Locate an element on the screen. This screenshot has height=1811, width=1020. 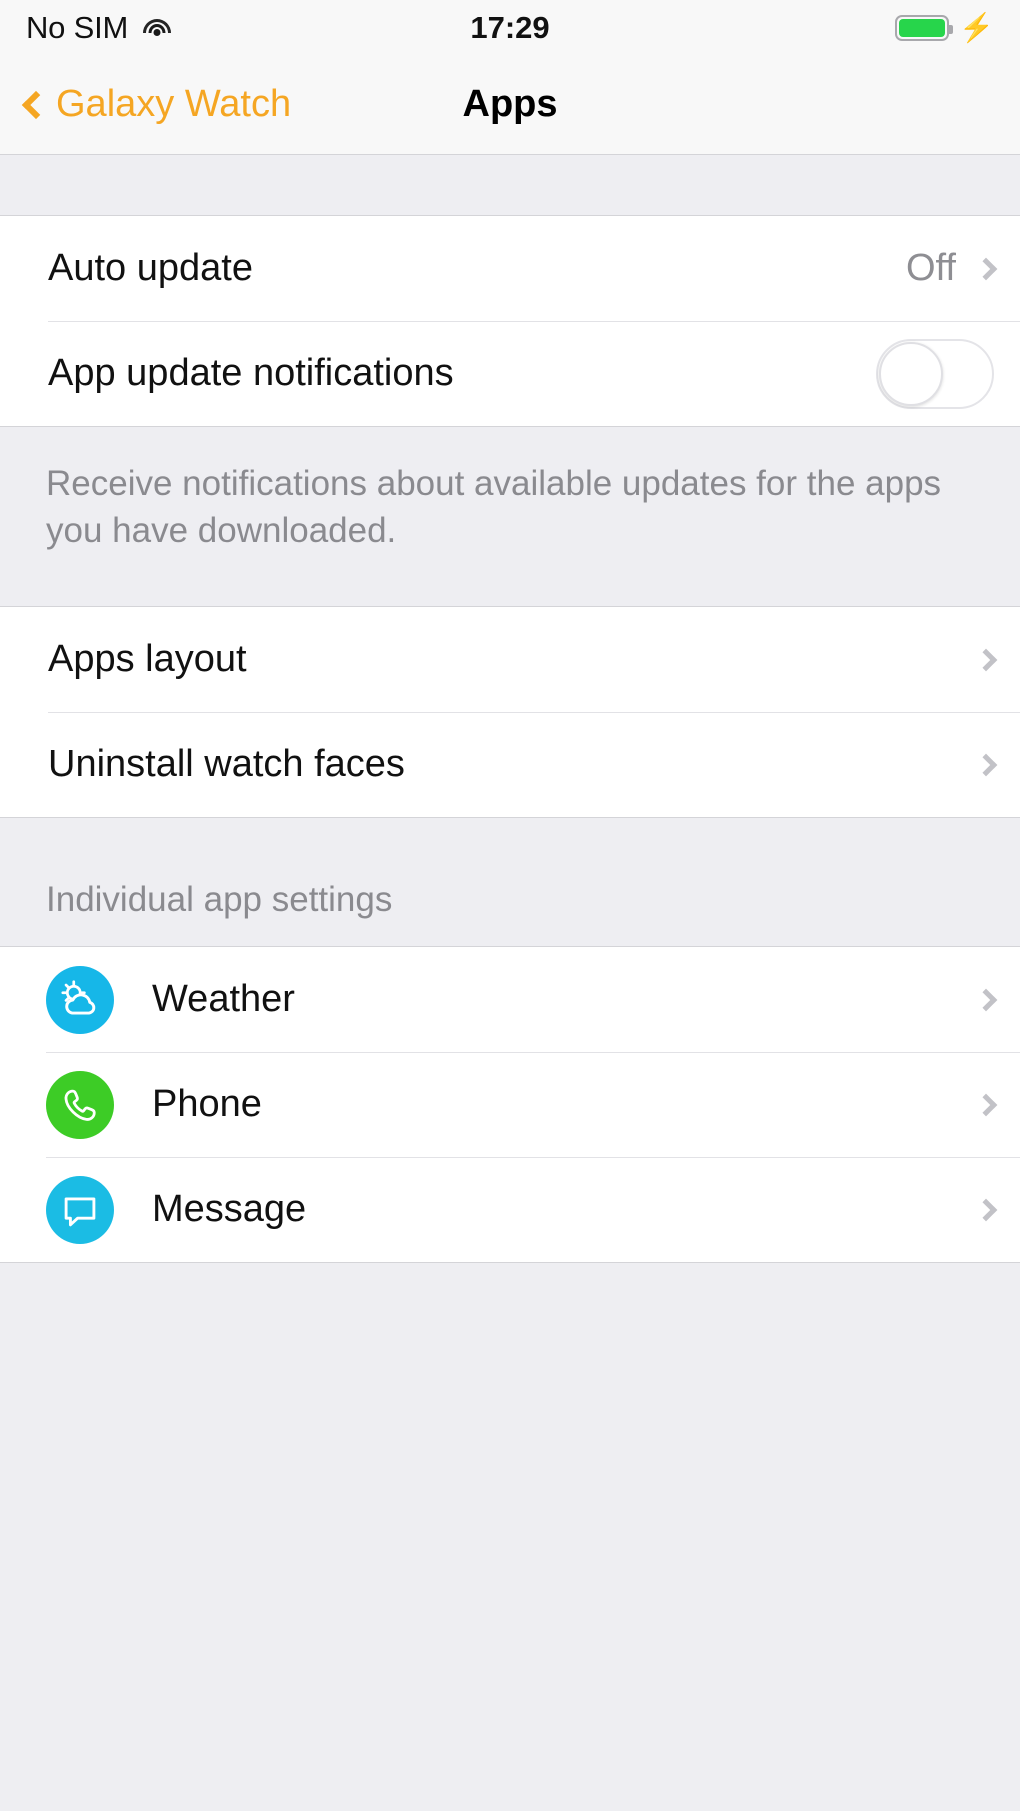
section-gap-top is located at coordinates (510, 185).